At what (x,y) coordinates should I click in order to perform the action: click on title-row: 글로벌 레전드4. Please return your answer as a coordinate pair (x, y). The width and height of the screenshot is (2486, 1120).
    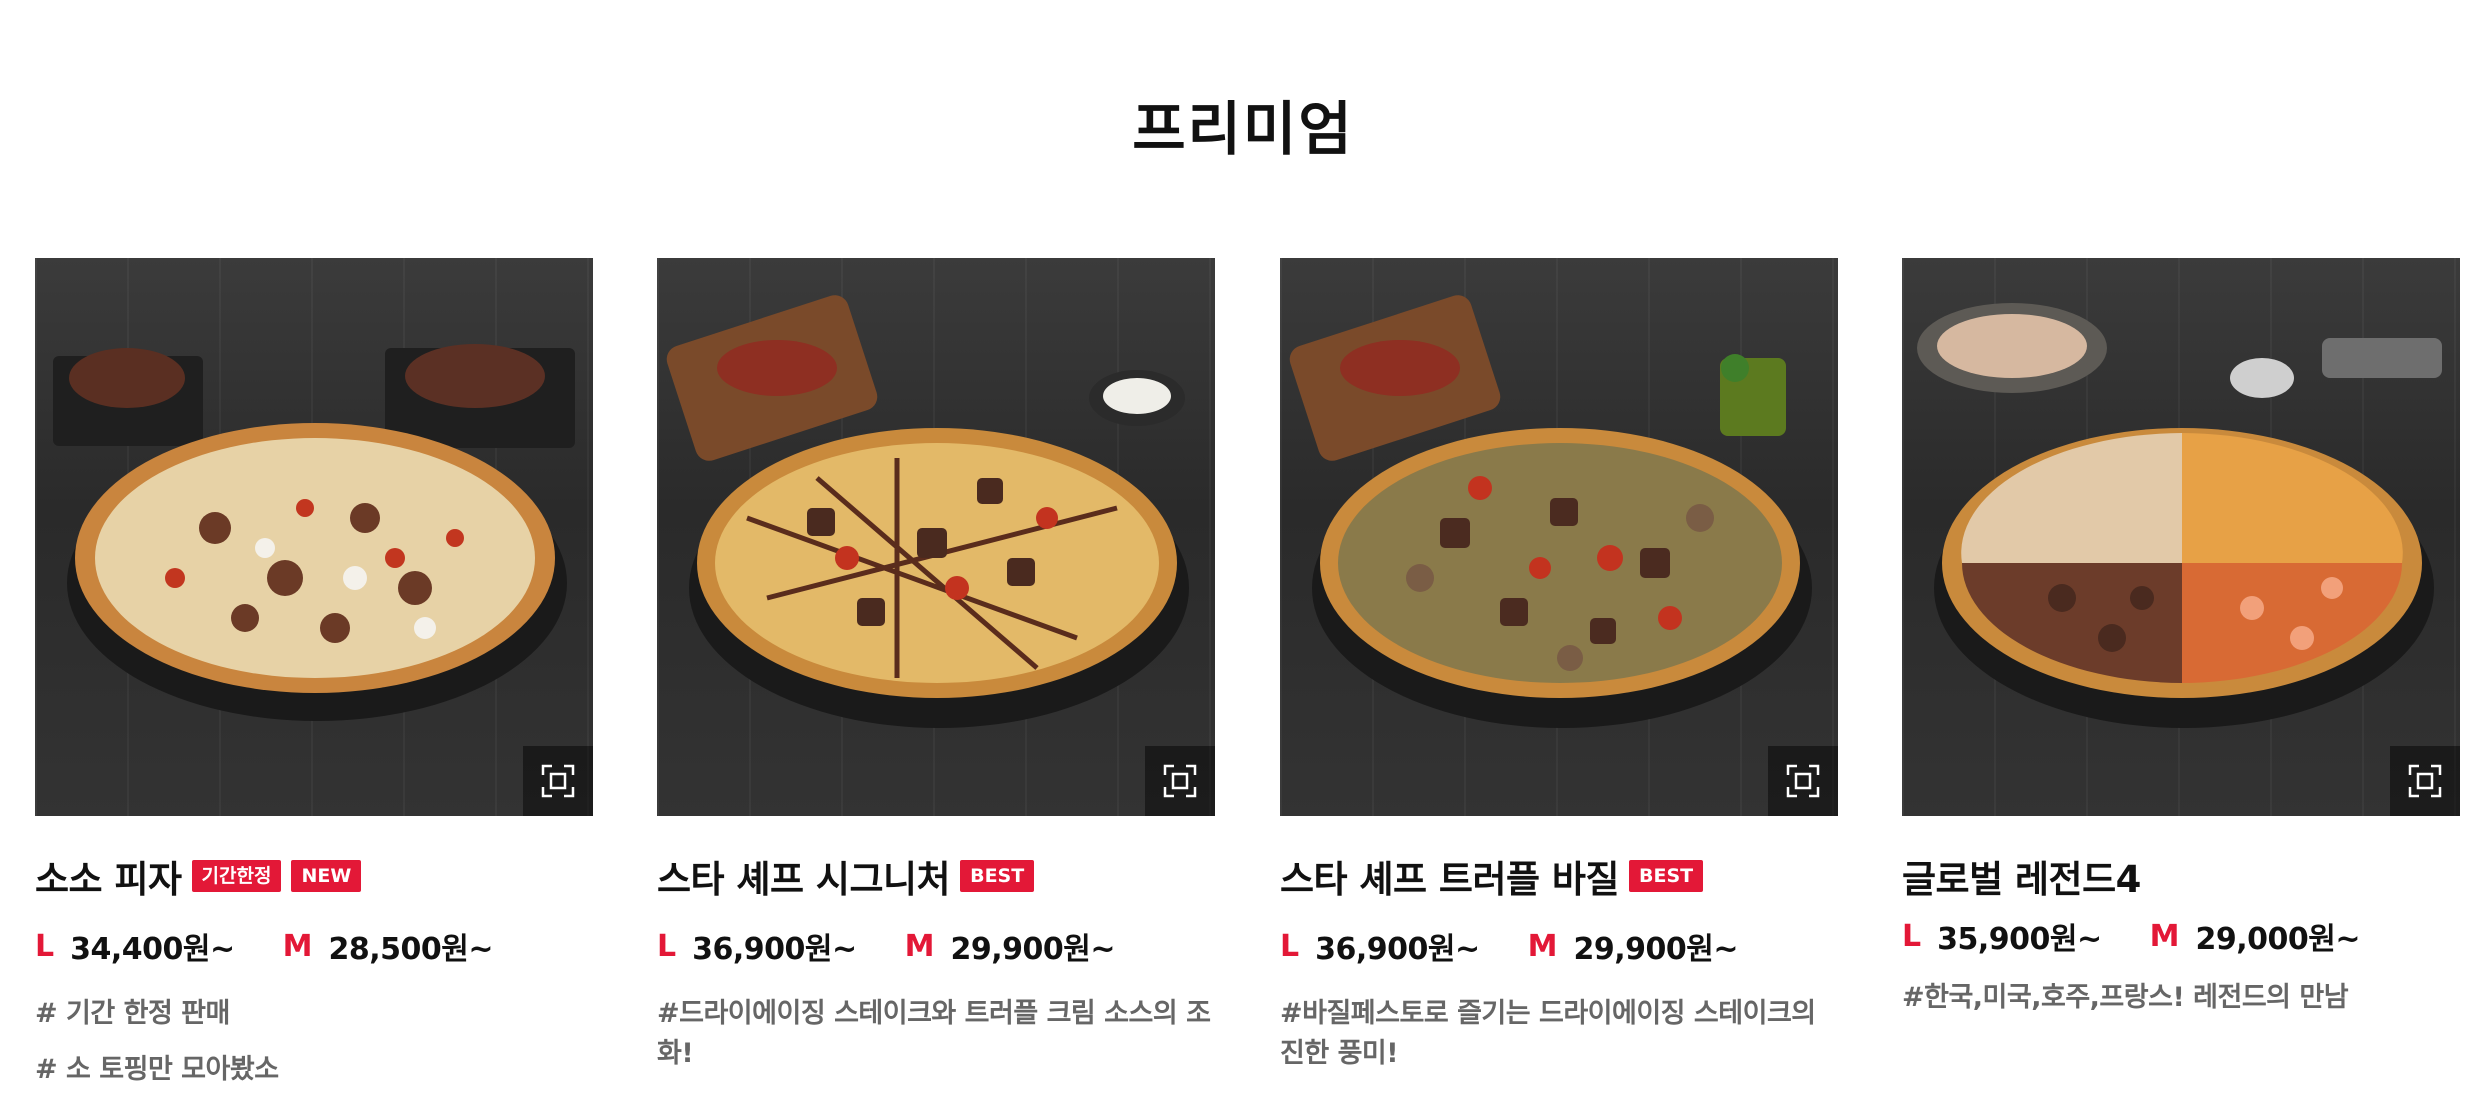
    Looking at the image, I should click on (2181, 876).